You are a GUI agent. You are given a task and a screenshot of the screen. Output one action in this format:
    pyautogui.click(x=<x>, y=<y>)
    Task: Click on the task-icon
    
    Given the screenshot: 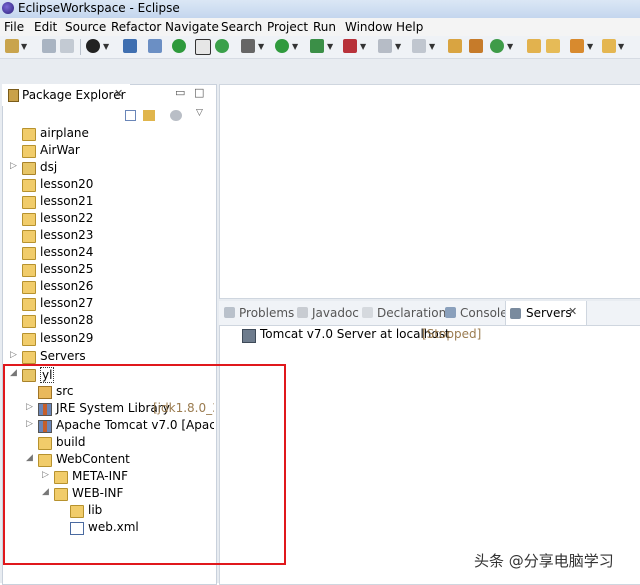 What is the action you would take?
    pyautogui.click(x=609, y=46)
    